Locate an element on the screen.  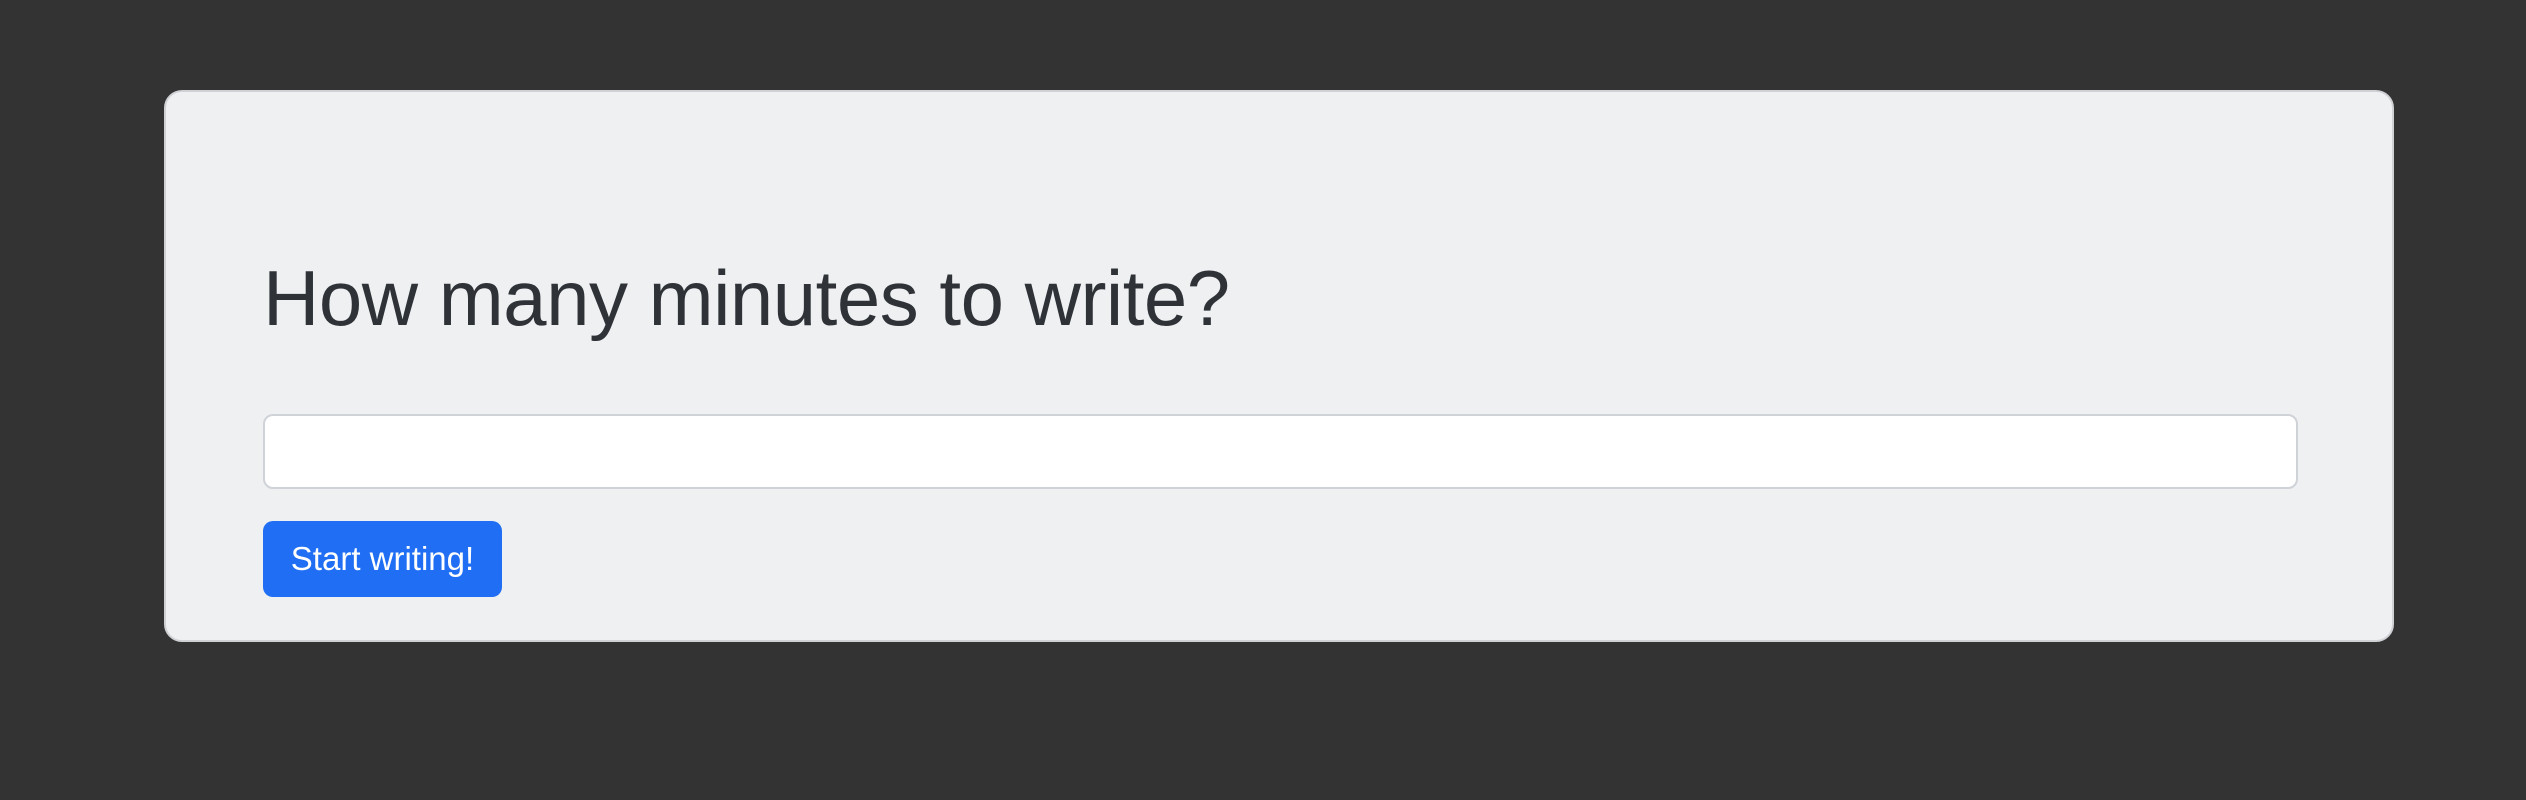
minutes-input is located at coordinates (1280, 451).